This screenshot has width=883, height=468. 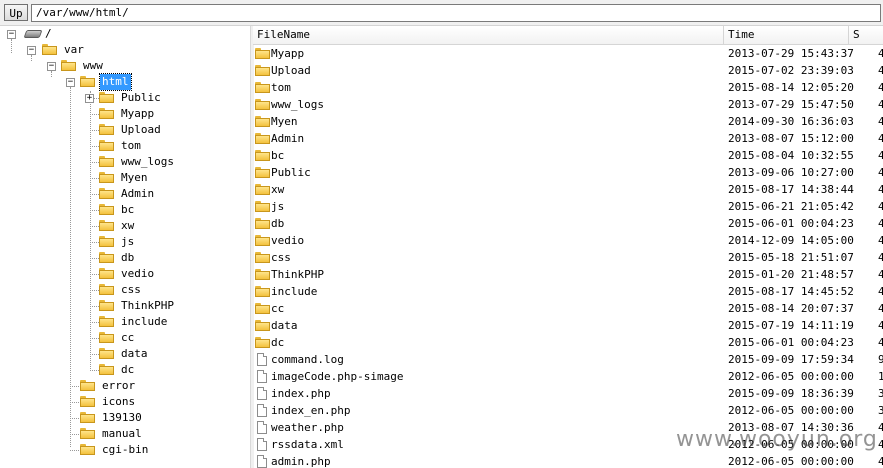 I want to click on file-time: 2015-08-17 14:38:44, so click(x=791, y=189).